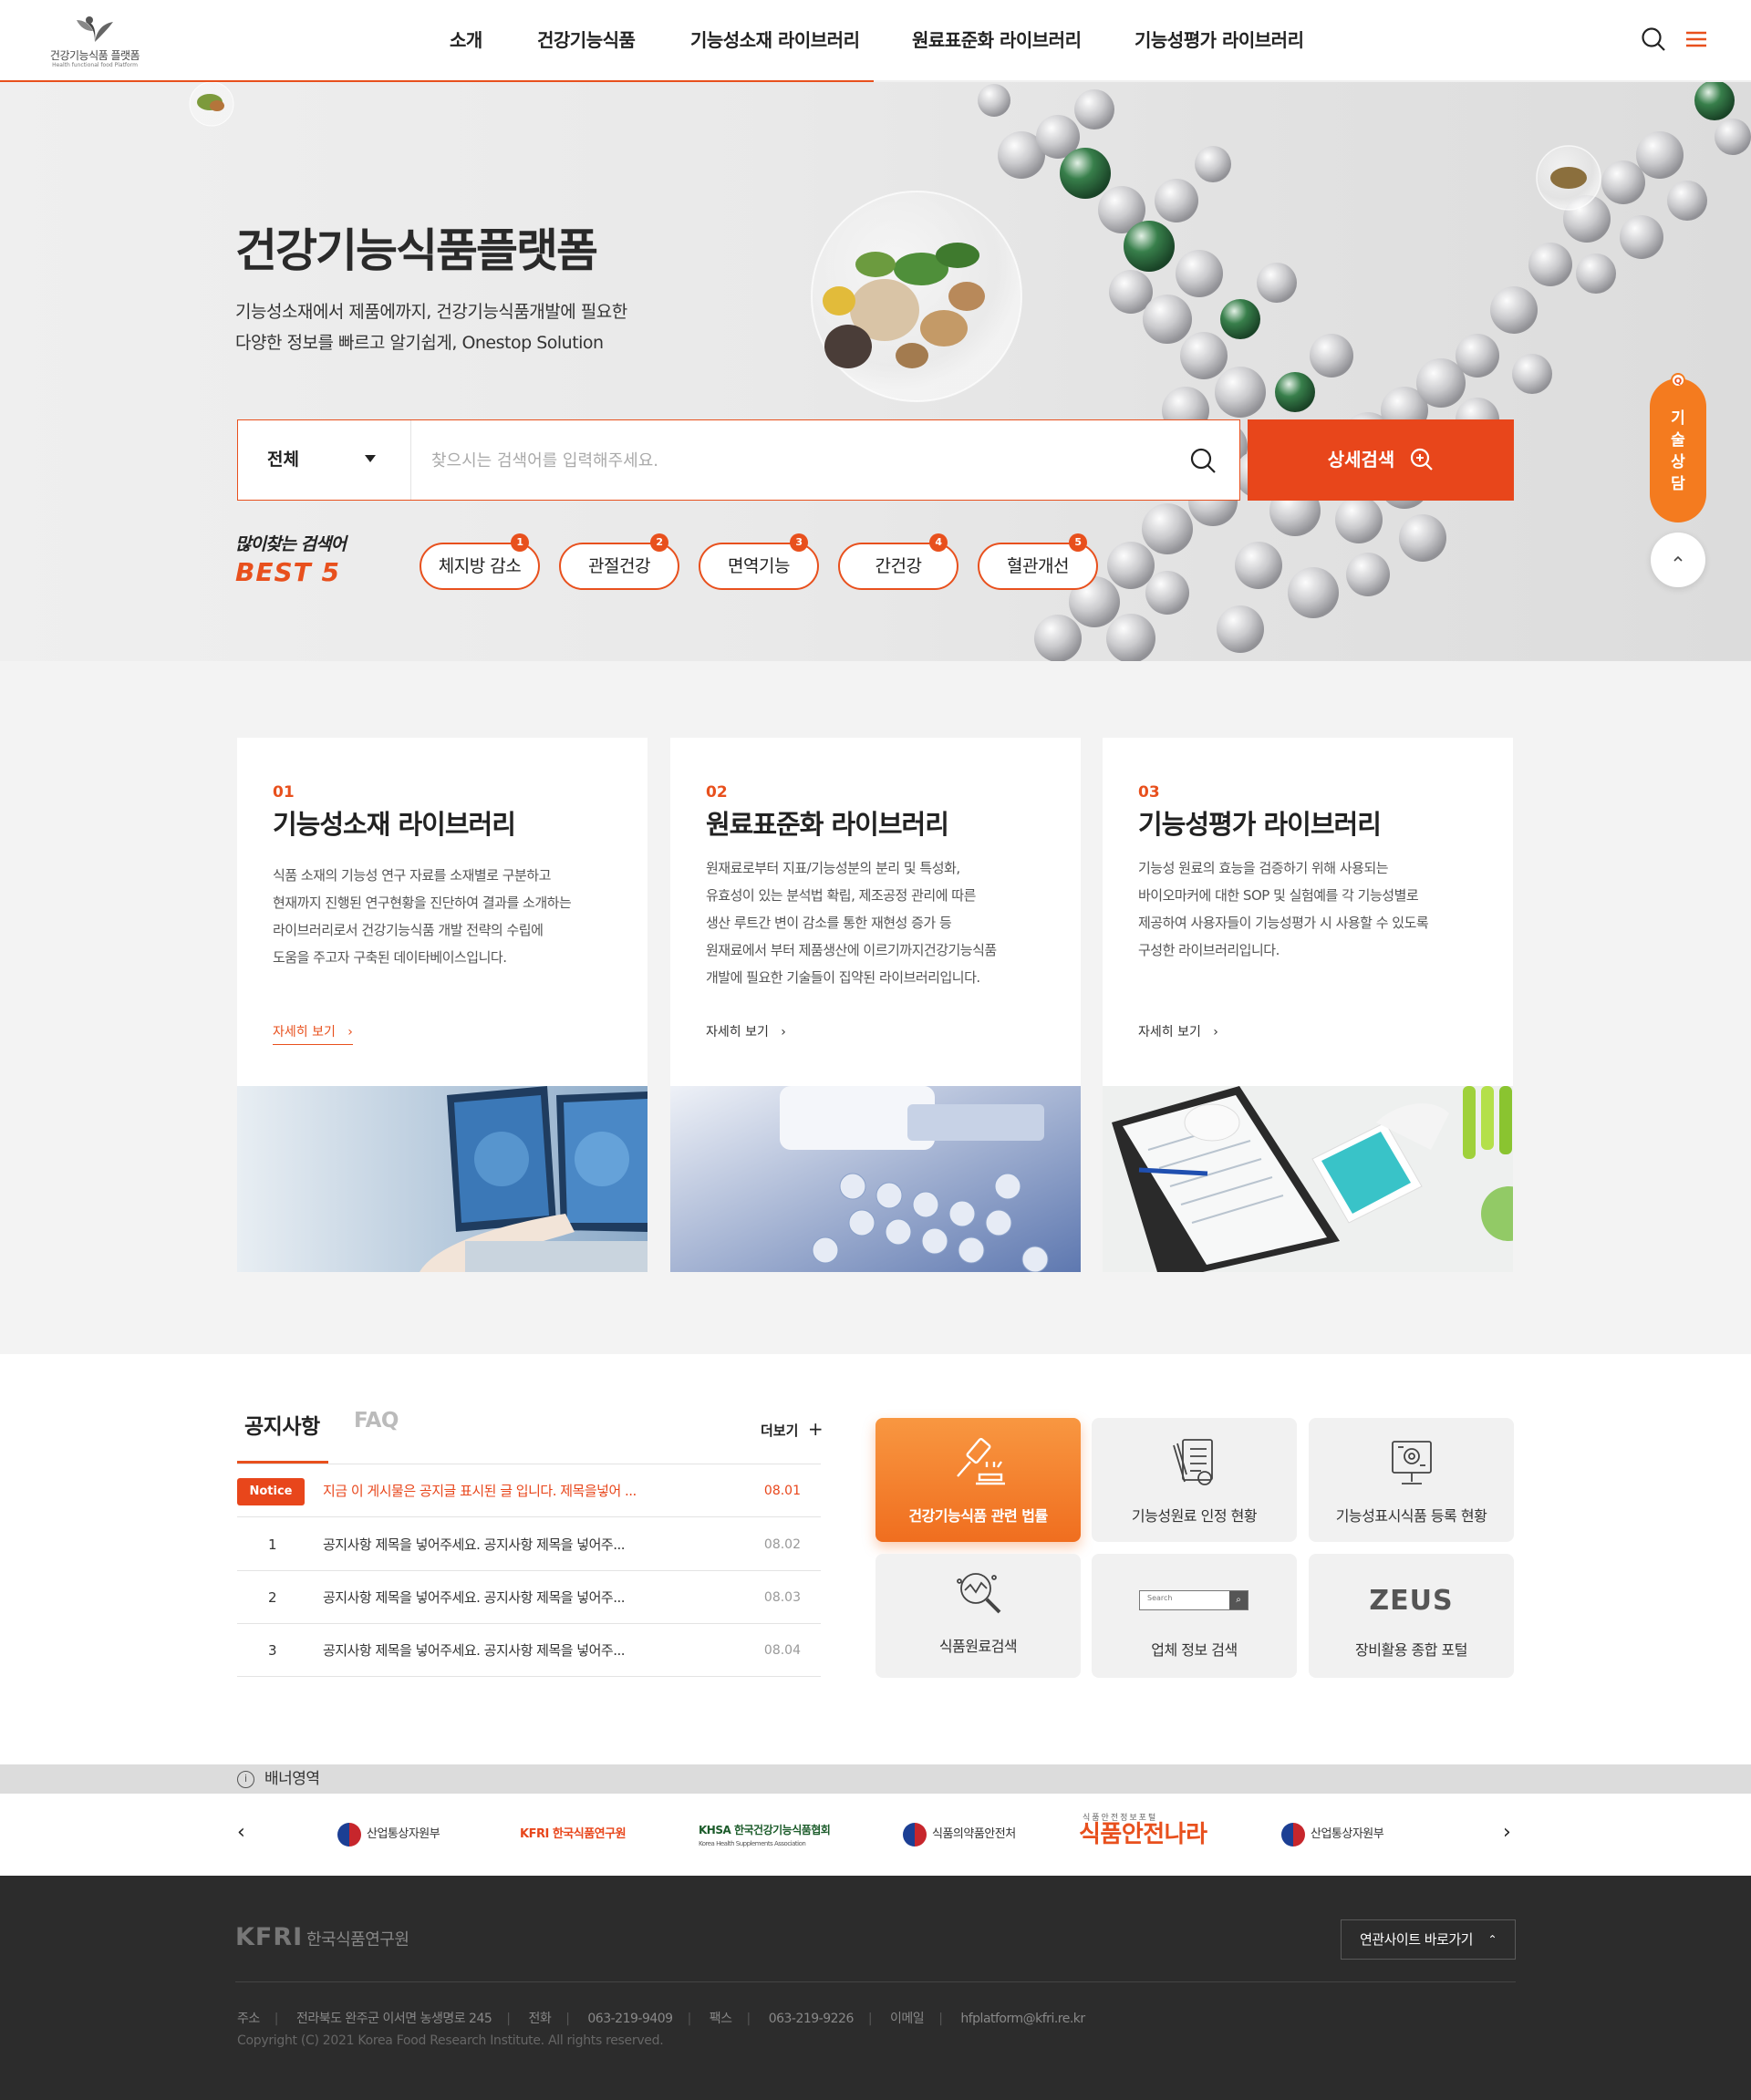  Describe the element at coordinates (1678, 560) in the screenshot. I see `scroll-top-button` at that location.